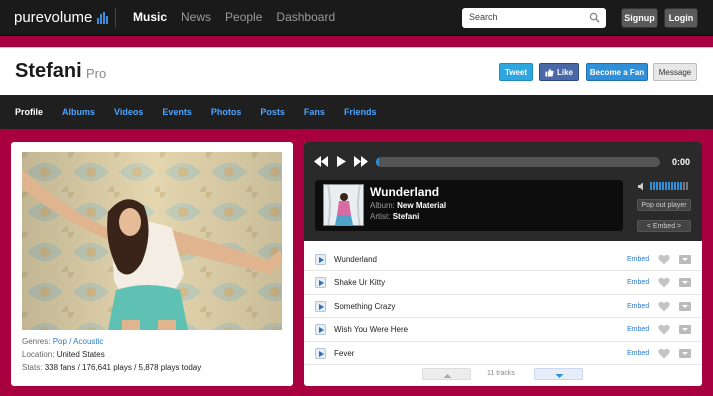  I want to click on location-value: United States, so click(80, 354).